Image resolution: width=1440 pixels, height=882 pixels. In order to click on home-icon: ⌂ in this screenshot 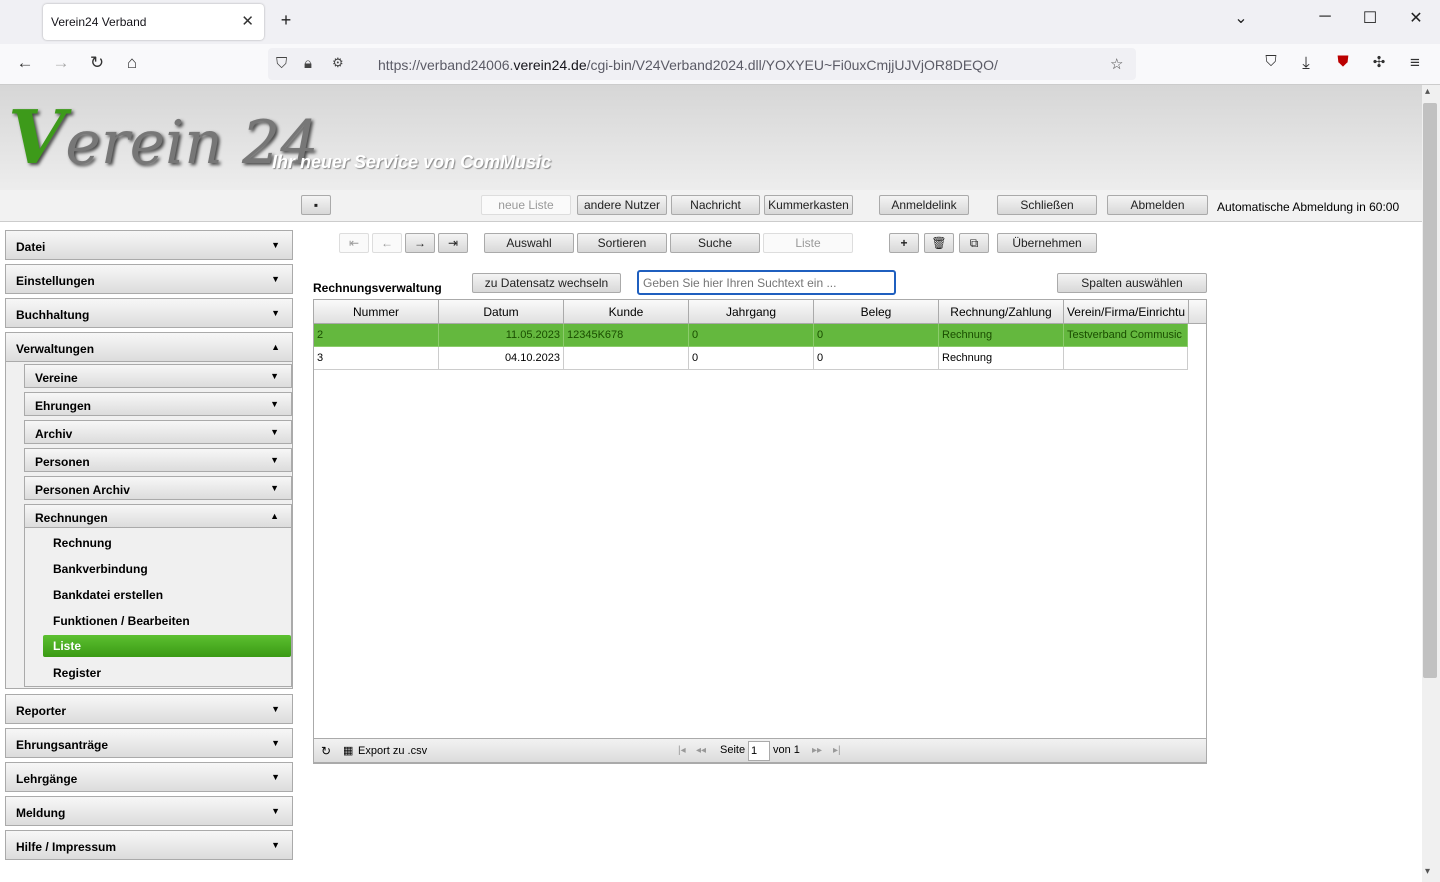, I will do `click(132, 63)`.